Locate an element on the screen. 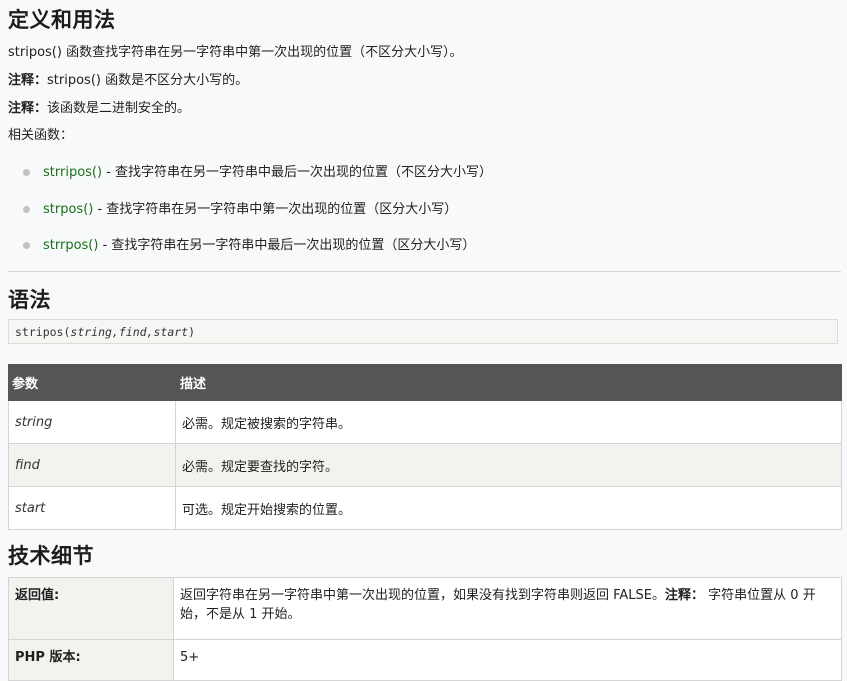 This screenshot has width=847, height=681. table-row: find 必需。规定要查找的字符。 is located at coordinates (425, 465).